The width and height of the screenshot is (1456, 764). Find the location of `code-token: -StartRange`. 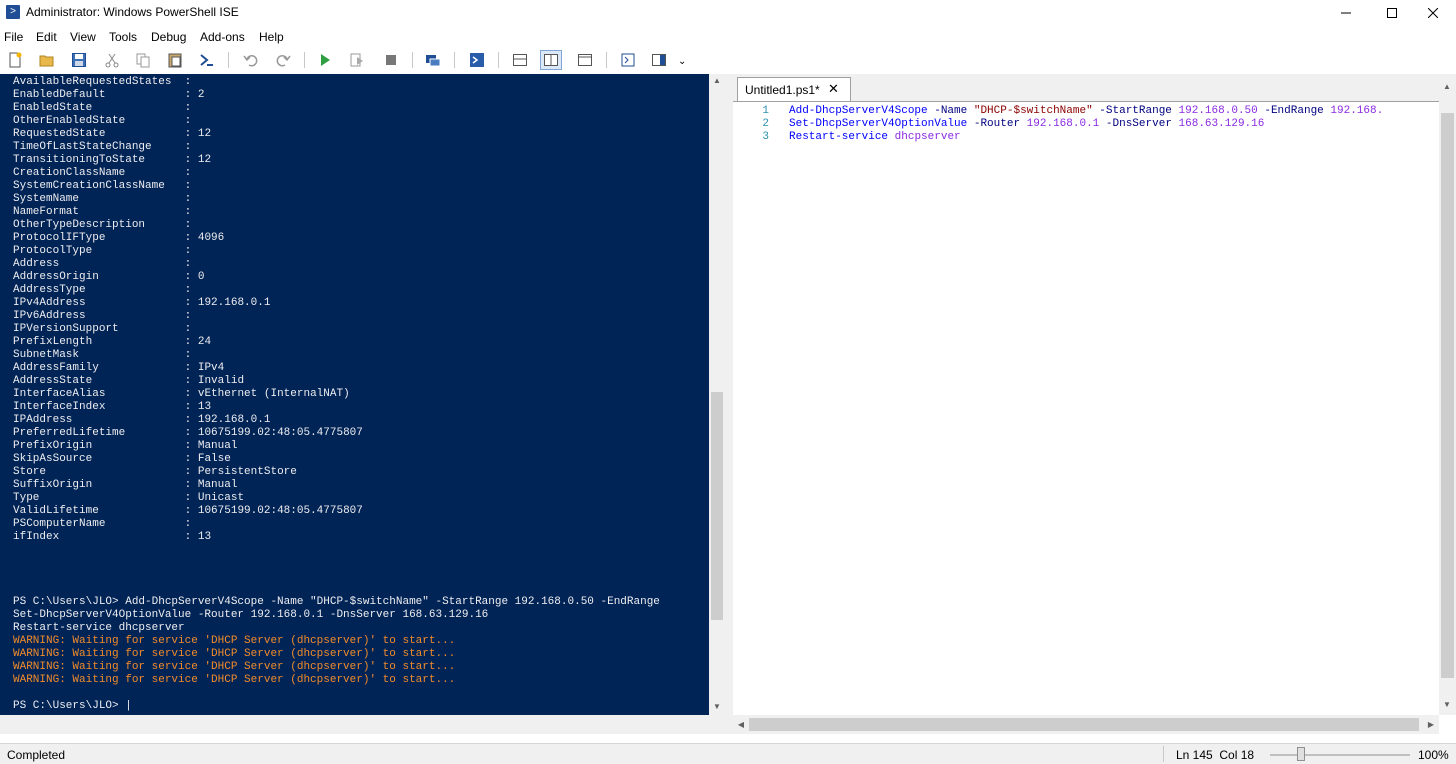

code-token: -StartRange is located at coordinates (1135, 111).